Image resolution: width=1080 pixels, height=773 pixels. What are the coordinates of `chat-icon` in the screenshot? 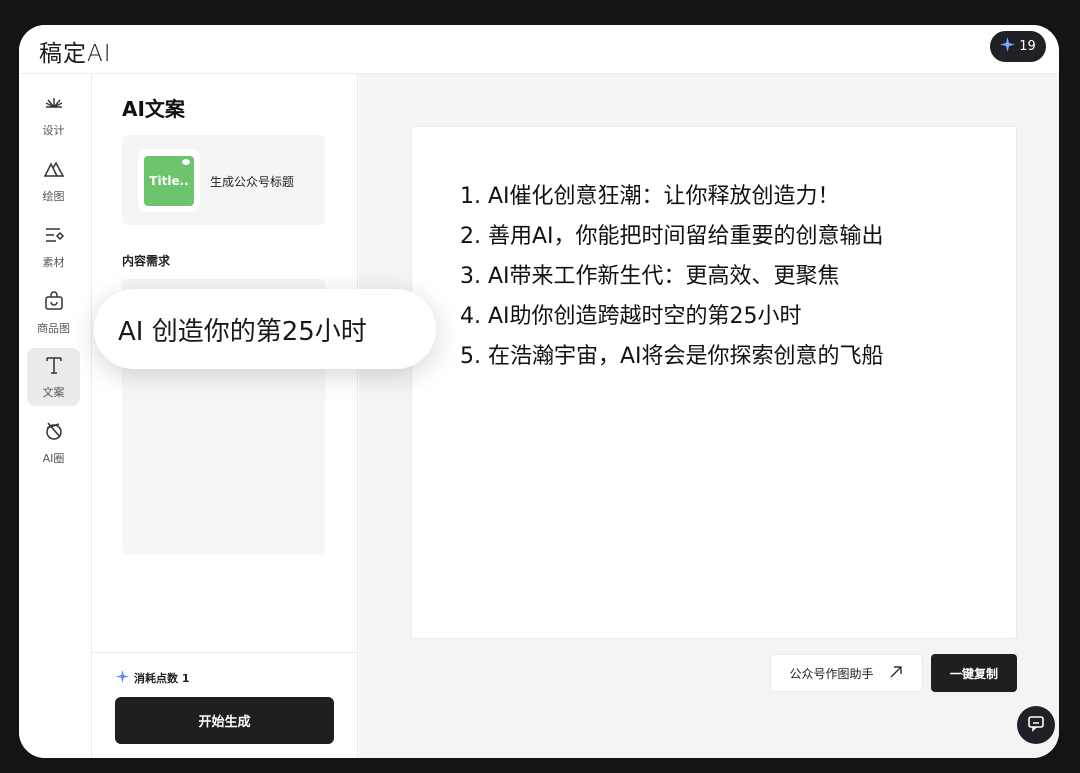 It's located at (1036, 725).